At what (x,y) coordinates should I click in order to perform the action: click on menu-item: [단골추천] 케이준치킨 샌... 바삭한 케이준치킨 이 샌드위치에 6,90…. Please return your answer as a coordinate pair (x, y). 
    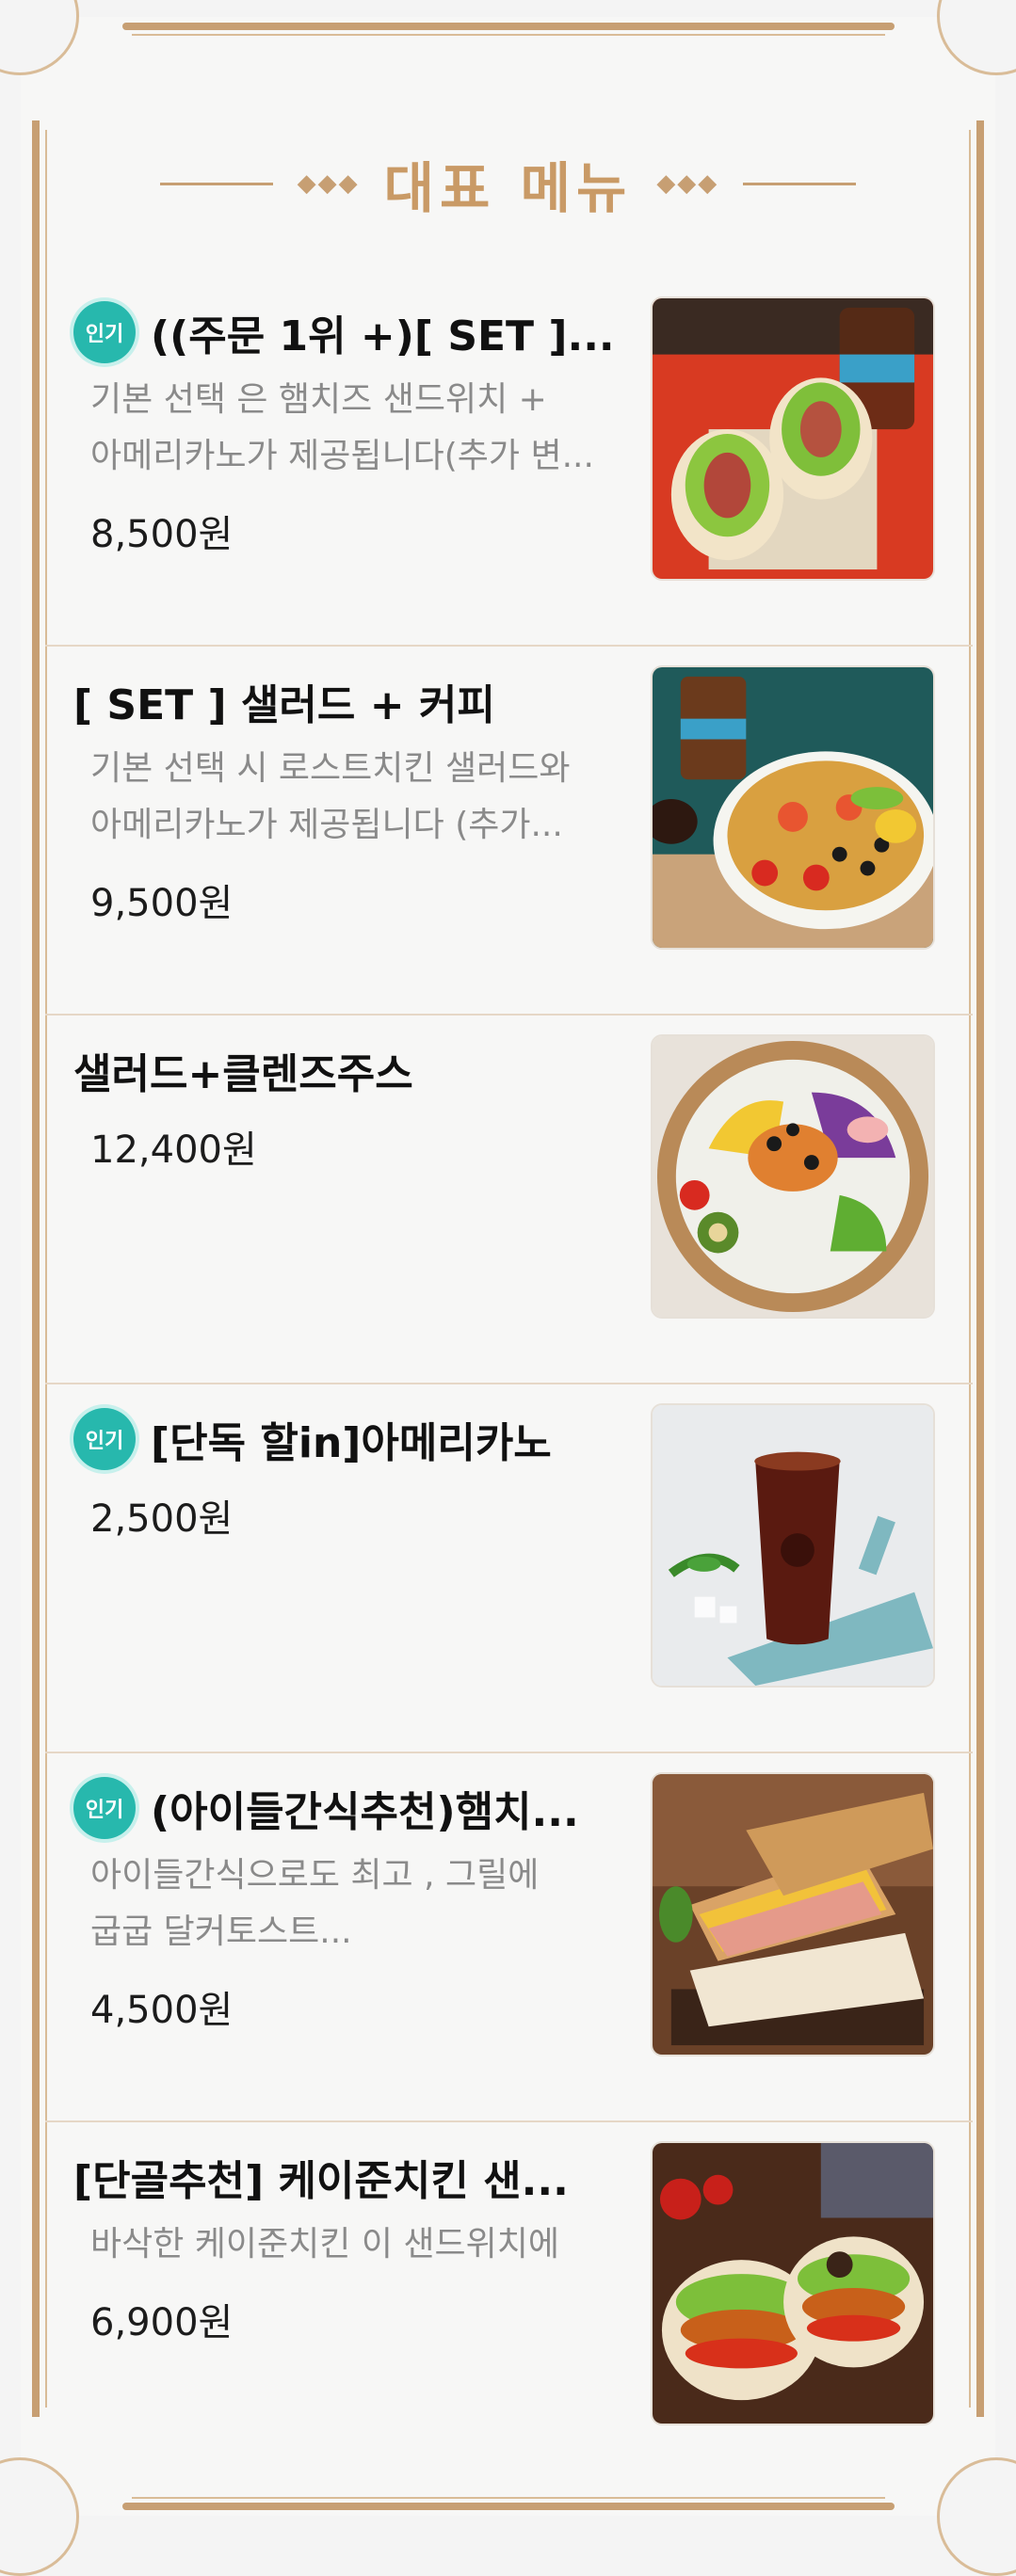
    Looking at the image, I should click on (509, 2306).